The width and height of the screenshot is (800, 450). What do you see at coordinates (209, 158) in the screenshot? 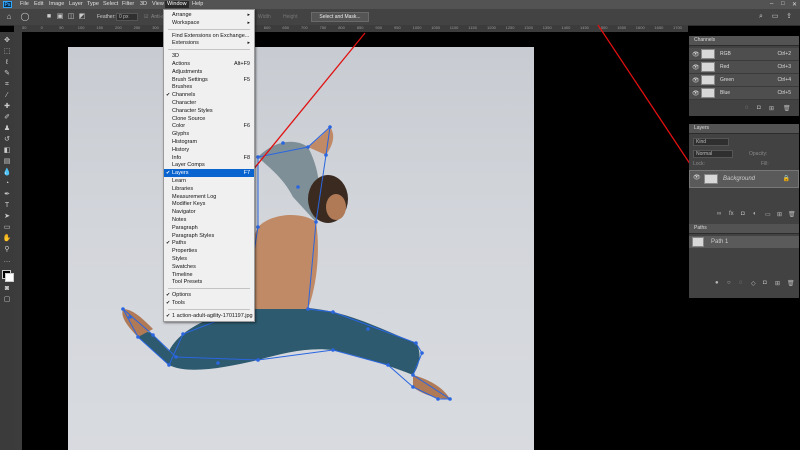
I see `menu-item-info: Info F8` at bounding box center [209, 158].